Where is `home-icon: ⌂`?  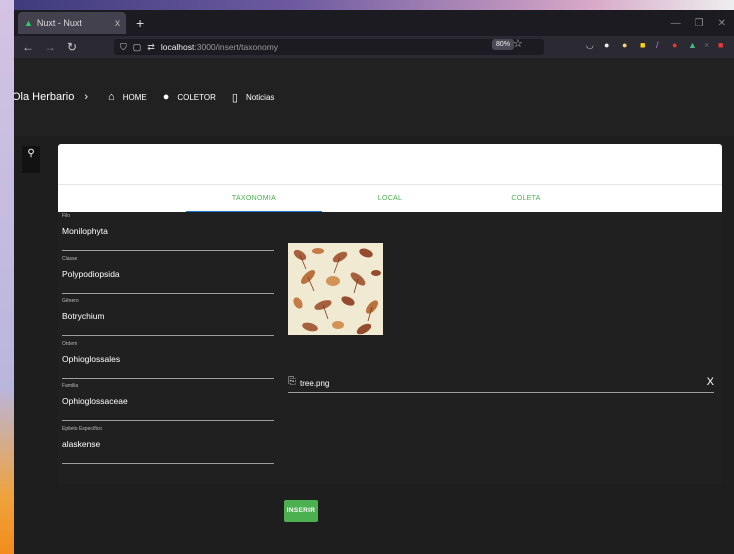
home-icon: ⌂ is located at coordinates (111, 97).